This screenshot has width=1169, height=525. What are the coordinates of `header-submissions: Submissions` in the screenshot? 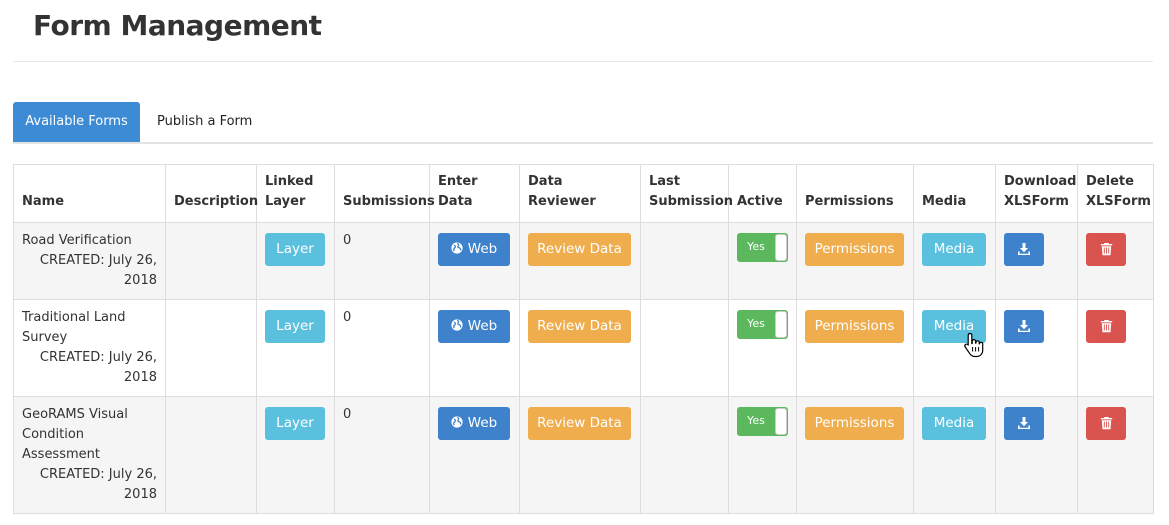 It's located at (384, 193).